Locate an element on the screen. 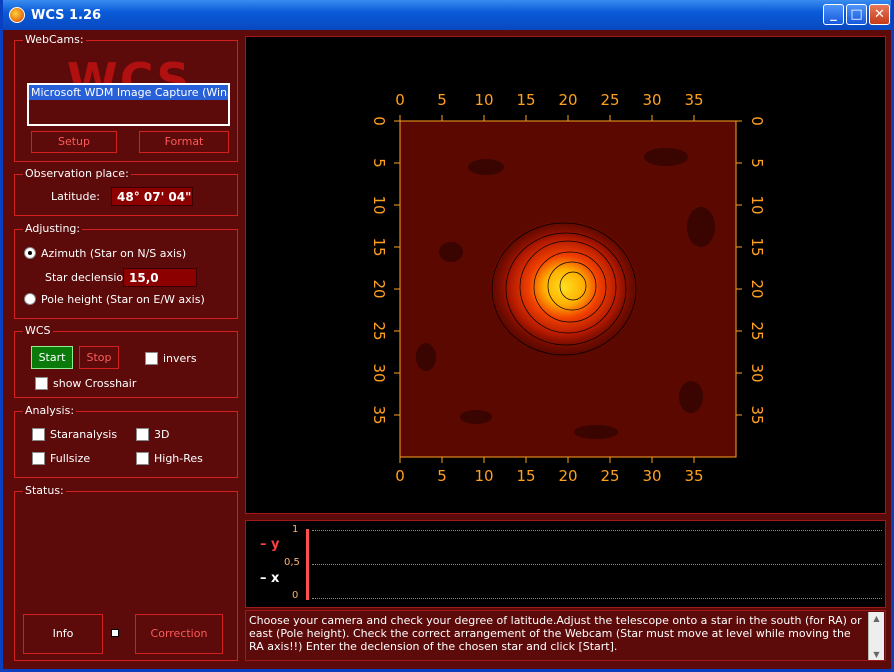 Image resolution: width=894 pixels, height=672 pixels. right-tick-label: 30 is located at coordinates (757, 372).